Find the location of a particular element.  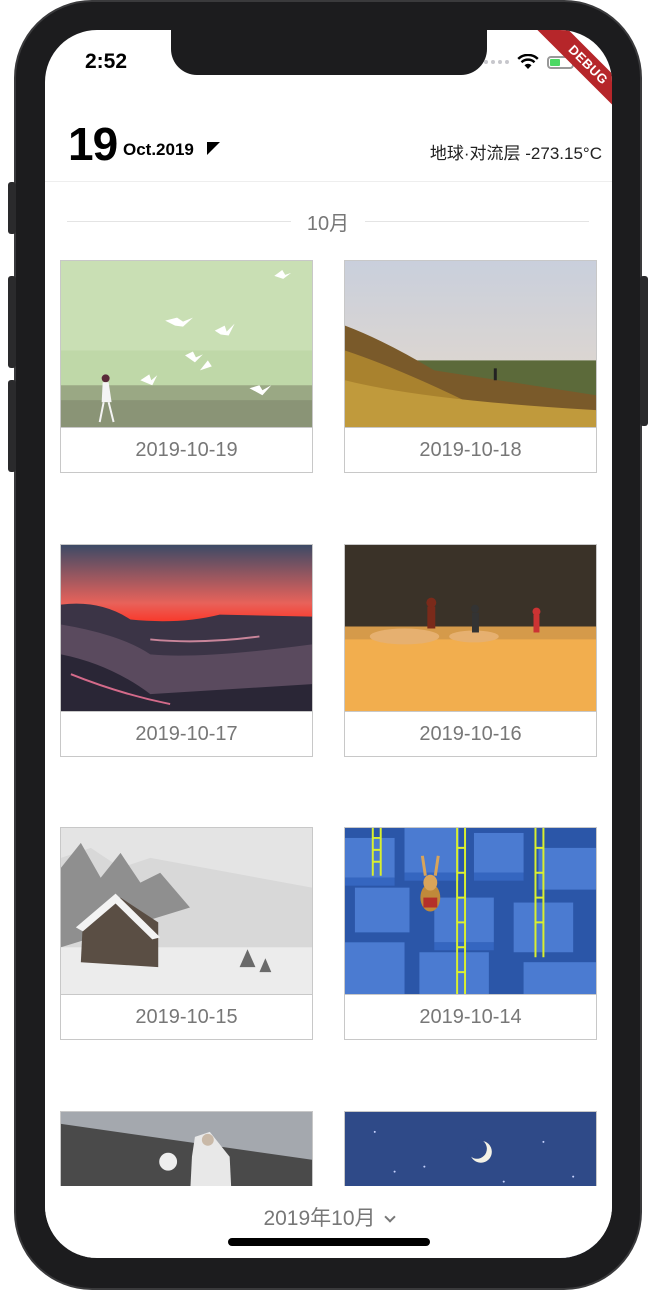

wifi-icon is located at coordinates (528, 61).